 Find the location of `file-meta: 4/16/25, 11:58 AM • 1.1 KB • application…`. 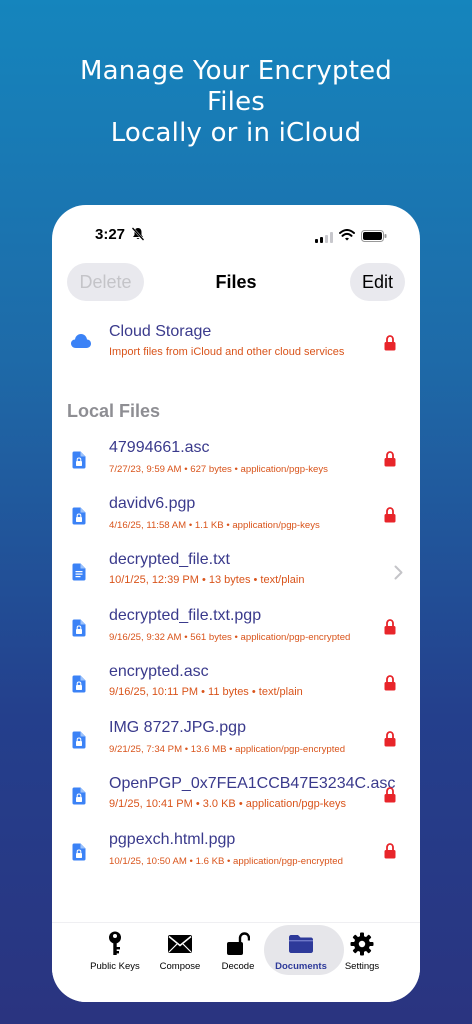

file-meta: 4/16/25, 11:58 AM • 1.1 KB • application… is located at coordinates (214, 525).